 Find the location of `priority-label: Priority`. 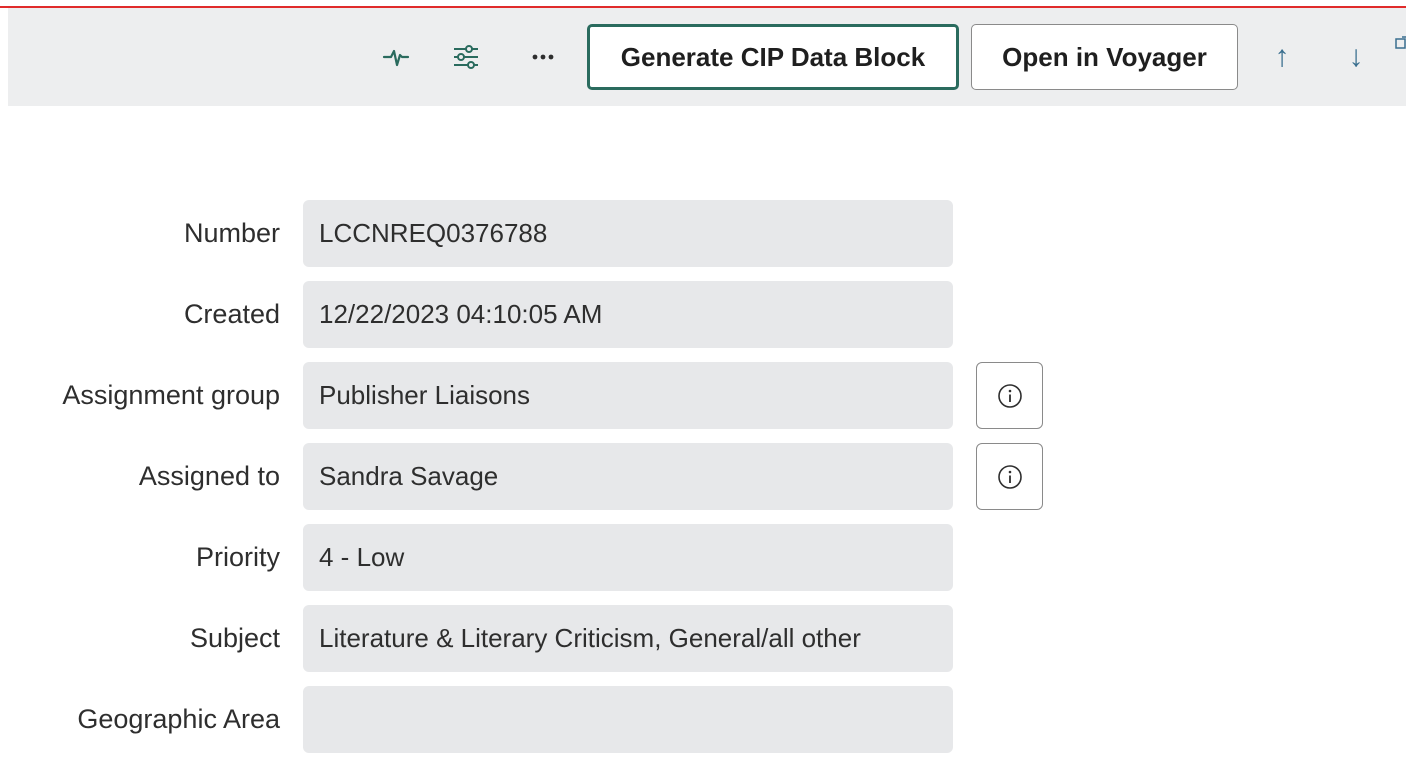

priority-label: Priority is located at coordinates (237, 557).